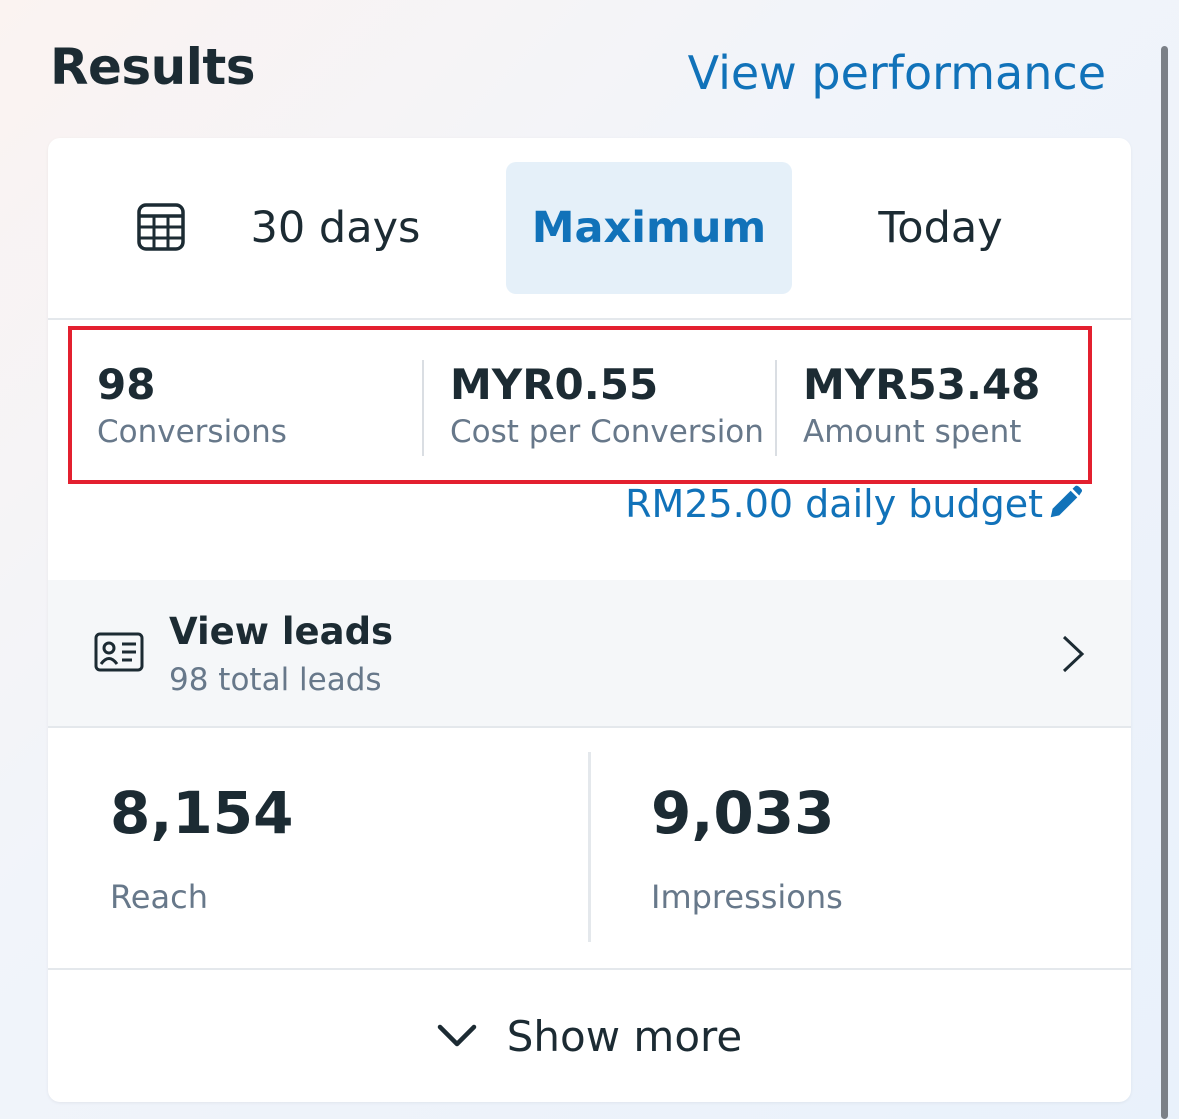 This screenshot has height=1119, width=1179. What do you see at coordinates (126, 384) in the screenshot?
I see `metric-value: 98` at bounding box center [126, 384].